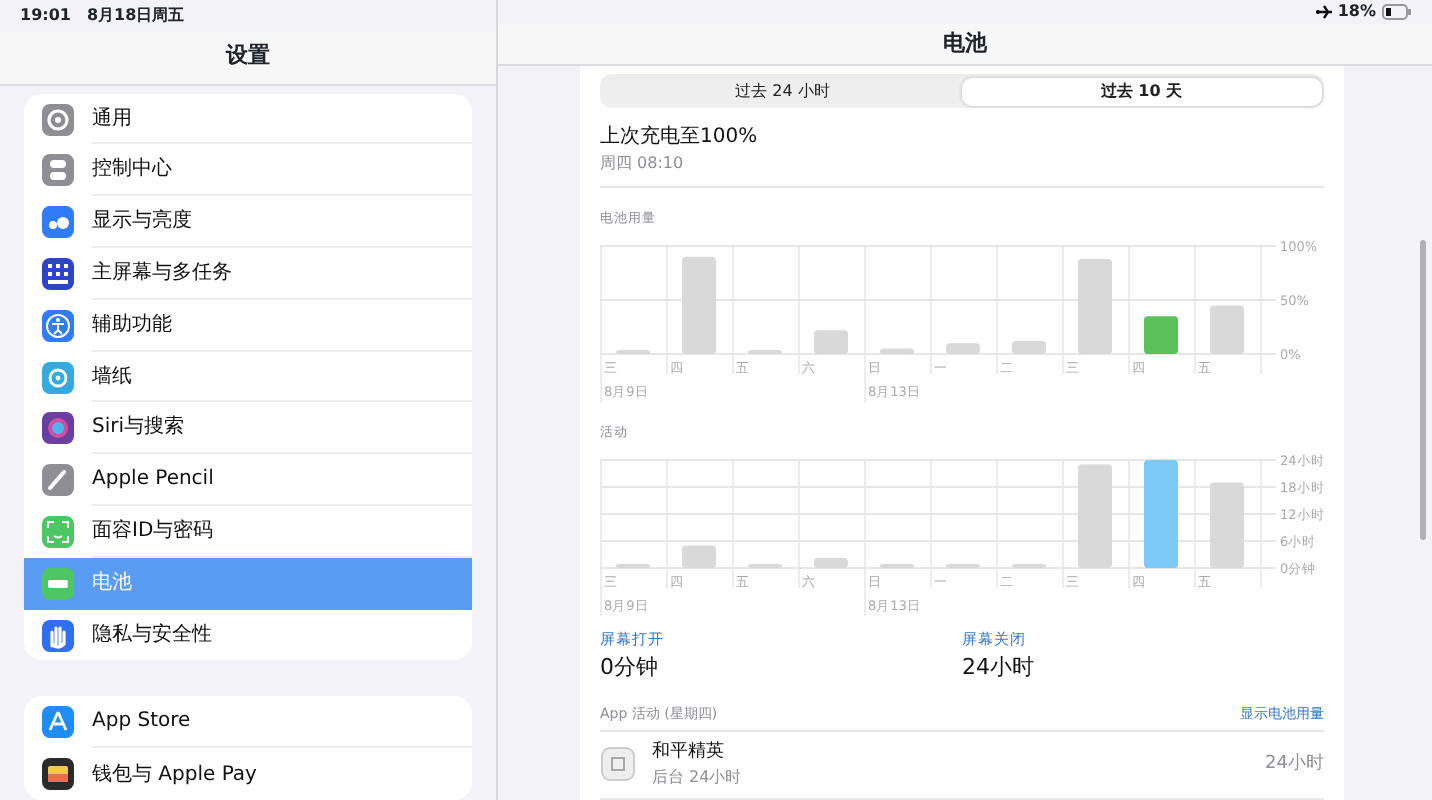 Image resolution: width=1432 pixels, height=800 pixels. What do you see at coordinates (248, 480) in the screenshot?
I see `settings-item: Apple Pencil` at bounding box center [248, 480].